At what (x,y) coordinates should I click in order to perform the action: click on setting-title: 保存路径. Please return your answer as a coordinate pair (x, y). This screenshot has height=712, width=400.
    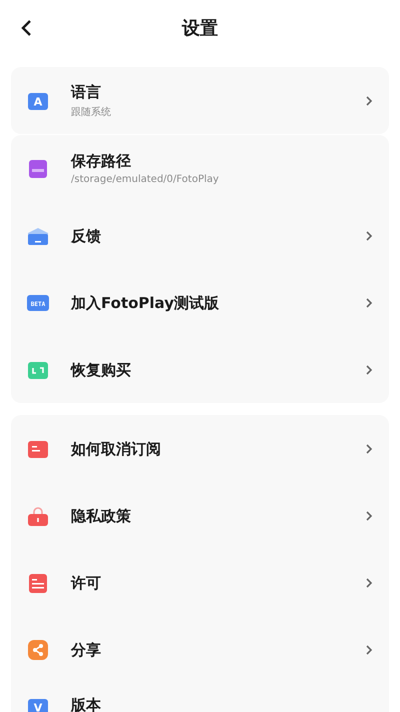
    Looking at the image, I should click on (222, 161).